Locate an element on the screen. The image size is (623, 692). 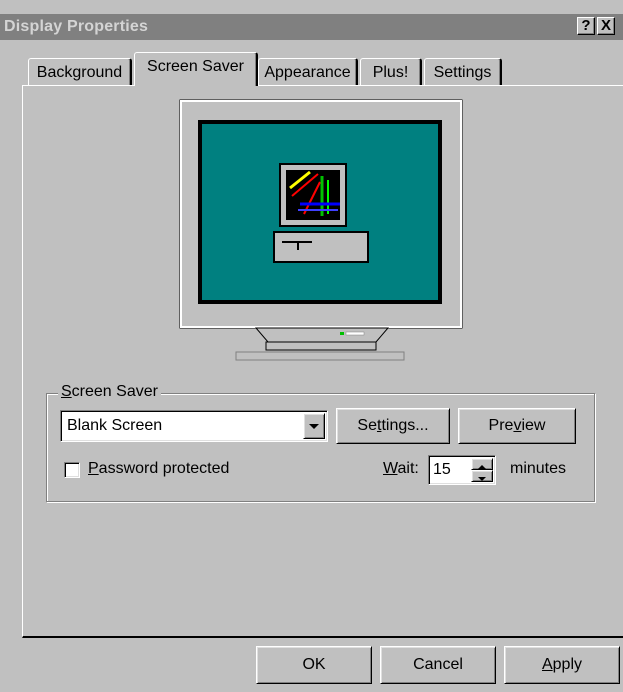
password-protected-label: Password protected is located at coordinates (158, 469).